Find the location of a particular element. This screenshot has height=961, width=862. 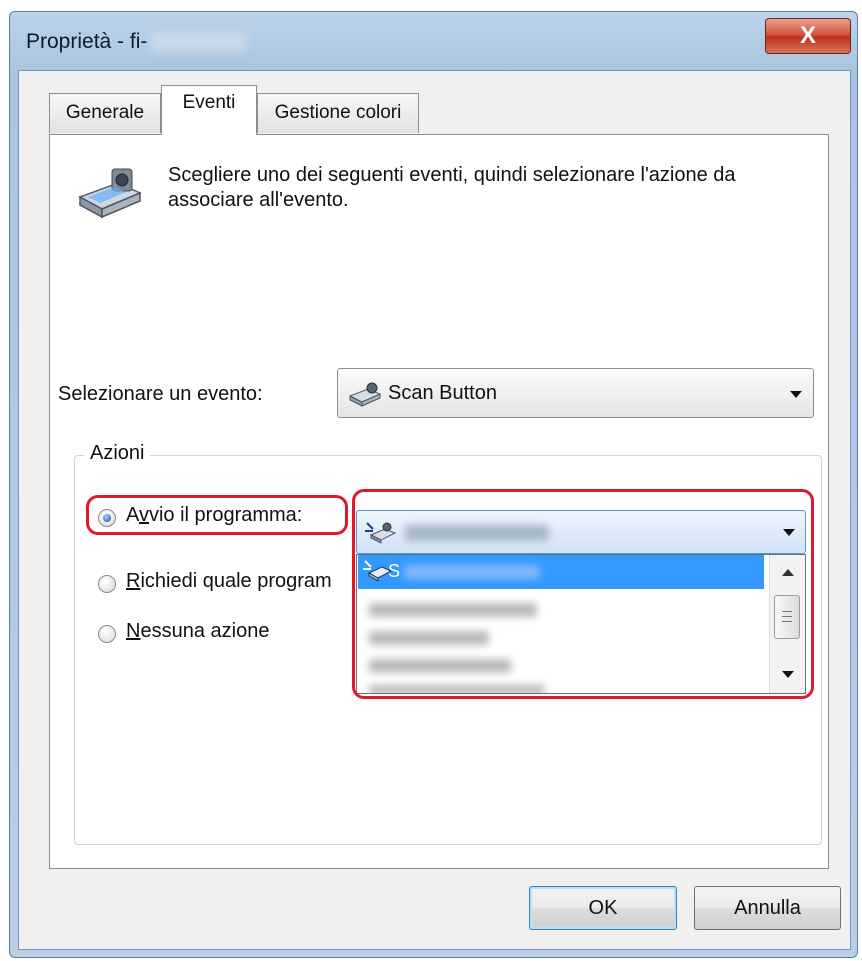

no-action-radio is located at coordinates (107, 634).